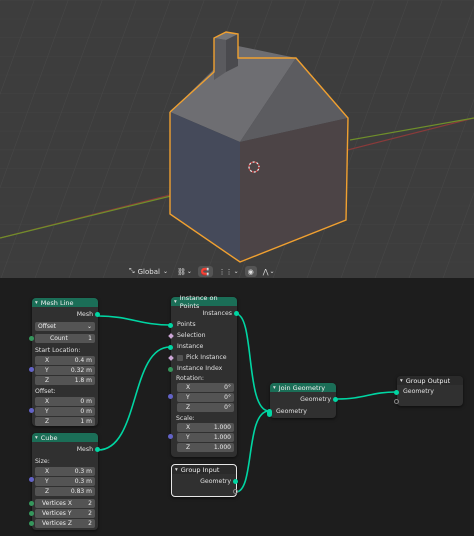  I want to click on instance-on-points-header: ▾ Instance on Points, so click(204, 302).